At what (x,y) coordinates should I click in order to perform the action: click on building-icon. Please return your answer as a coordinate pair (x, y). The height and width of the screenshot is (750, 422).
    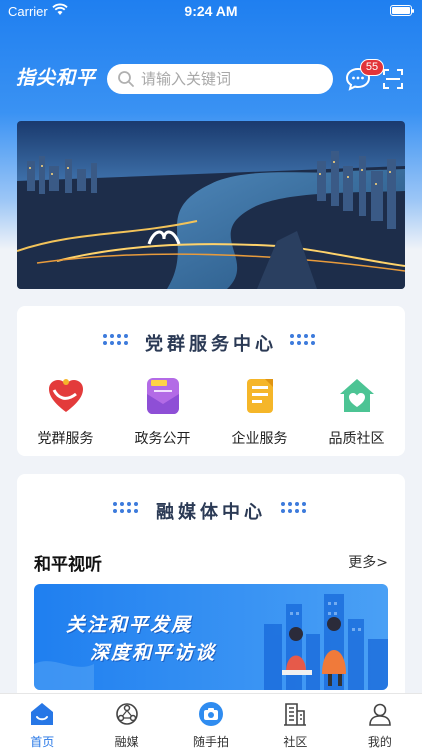
    Looking at the image, I should click on (295, 714).